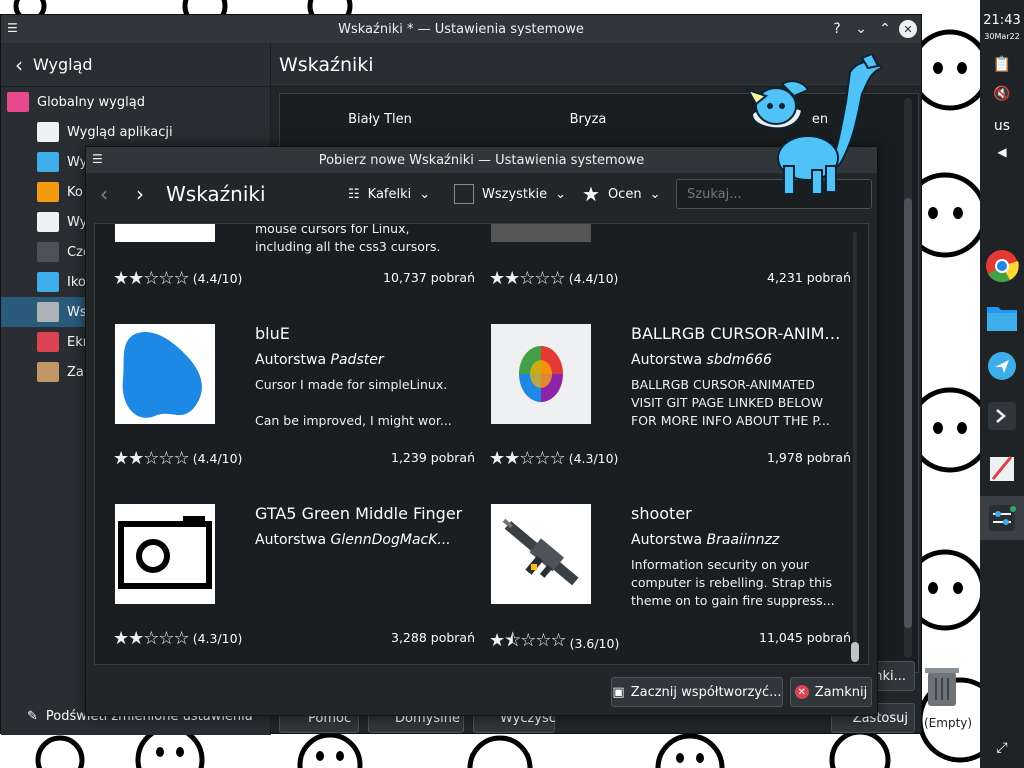 The height and width of the screenshot is (768, 1024). Describe the element at coordinates (1002, 748) in the screenshot. I see `panel-settings-icon: ⤢` at that location.